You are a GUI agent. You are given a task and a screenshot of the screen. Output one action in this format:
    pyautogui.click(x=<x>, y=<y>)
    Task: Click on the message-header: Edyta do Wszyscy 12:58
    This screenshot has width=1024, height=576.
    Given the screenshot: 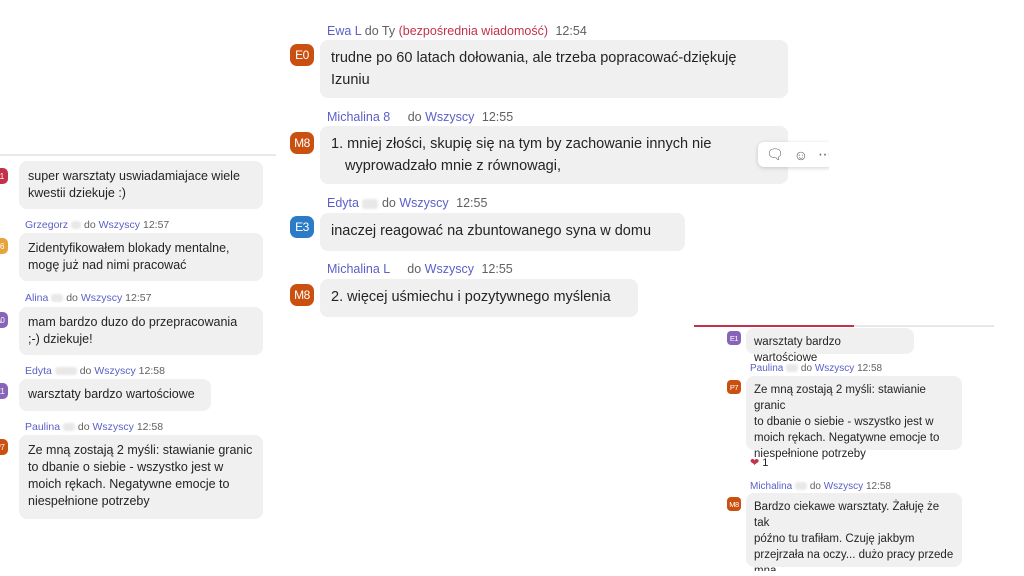 What is the action you would take?
    pyautogui.click(x=95, y=371)
    